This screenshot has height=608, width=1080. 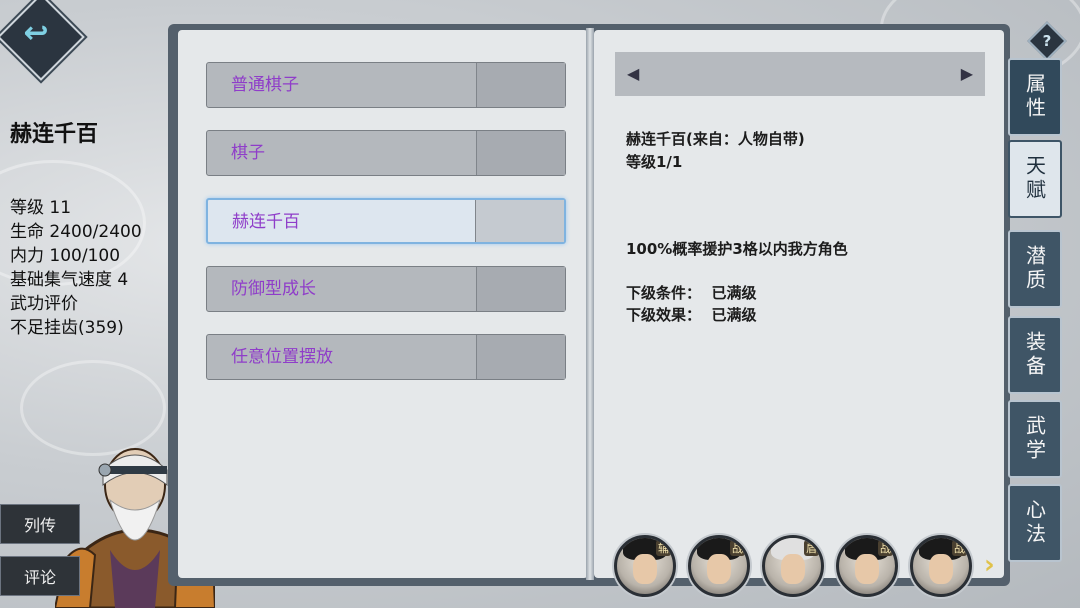 I want to click on talent-label: 棋子, so click(x=248, y=153).